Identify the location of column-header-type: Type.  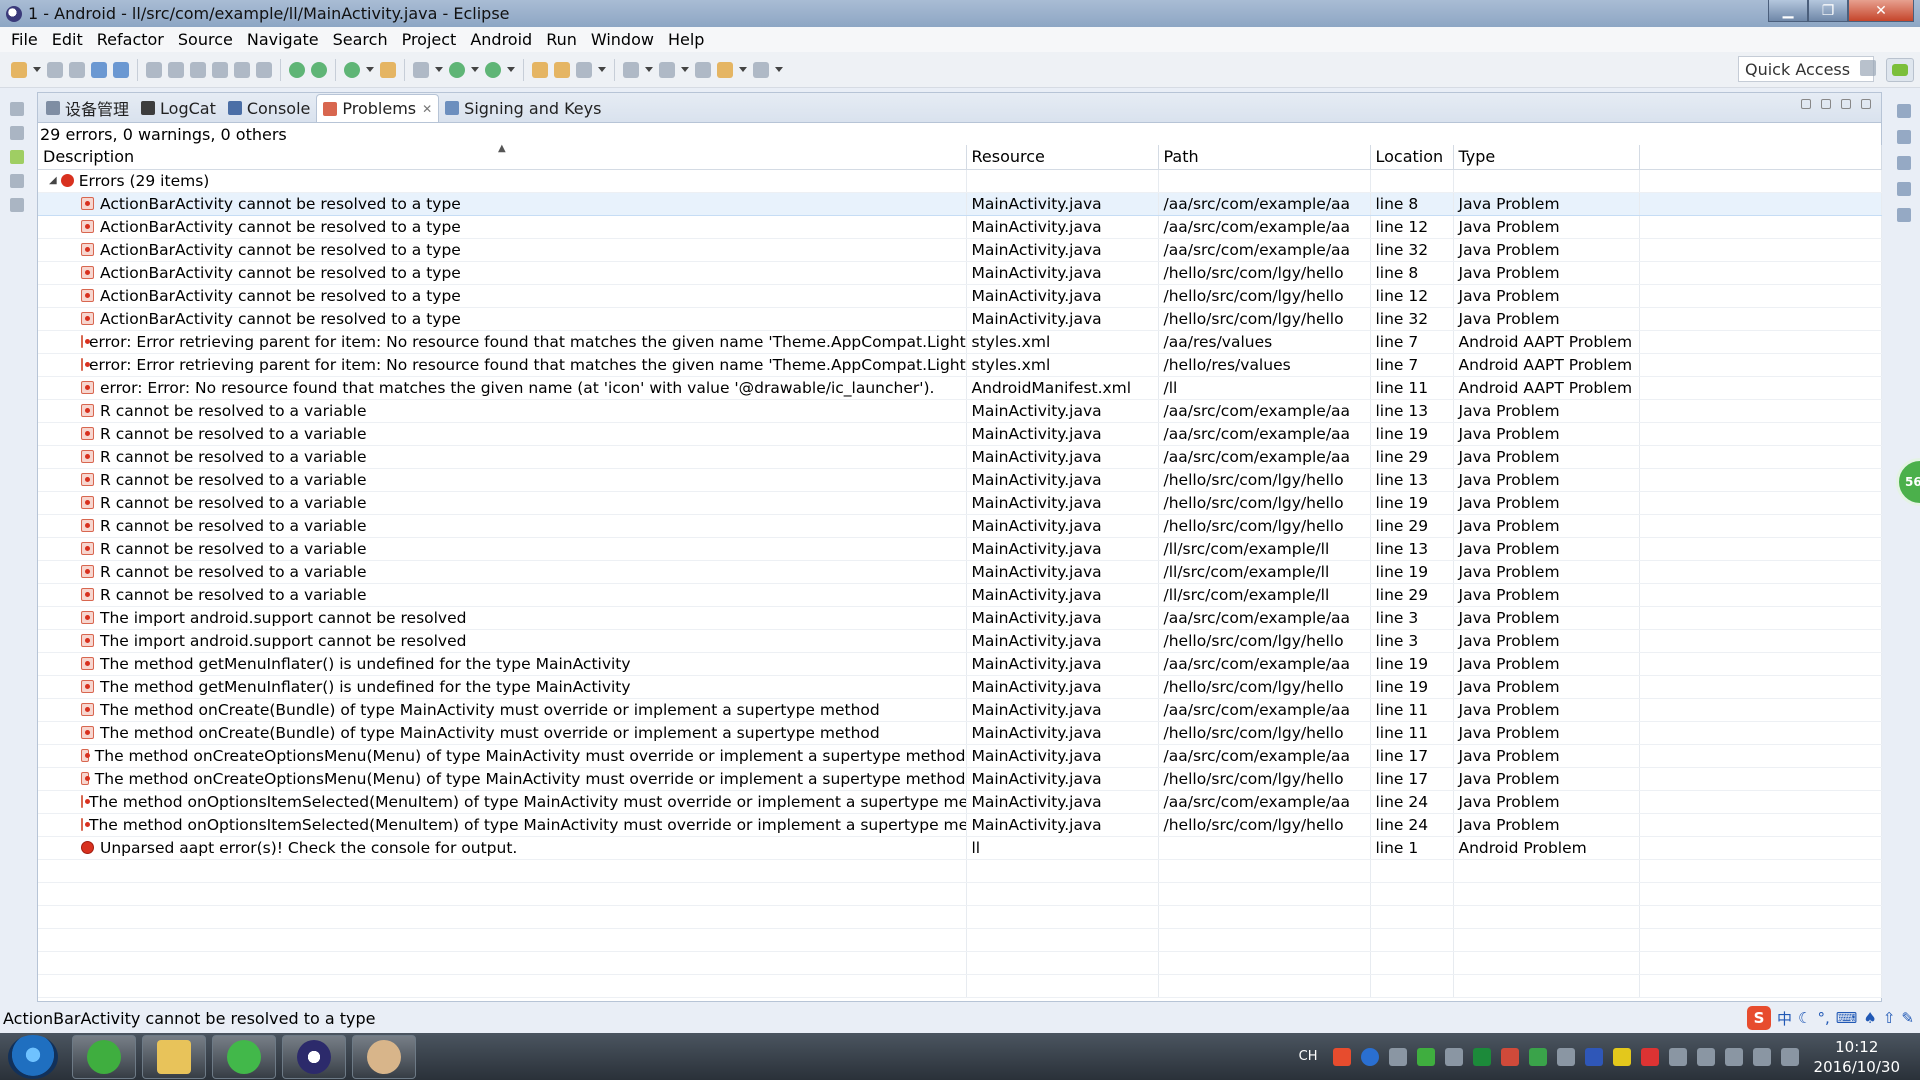
(1546, 157).